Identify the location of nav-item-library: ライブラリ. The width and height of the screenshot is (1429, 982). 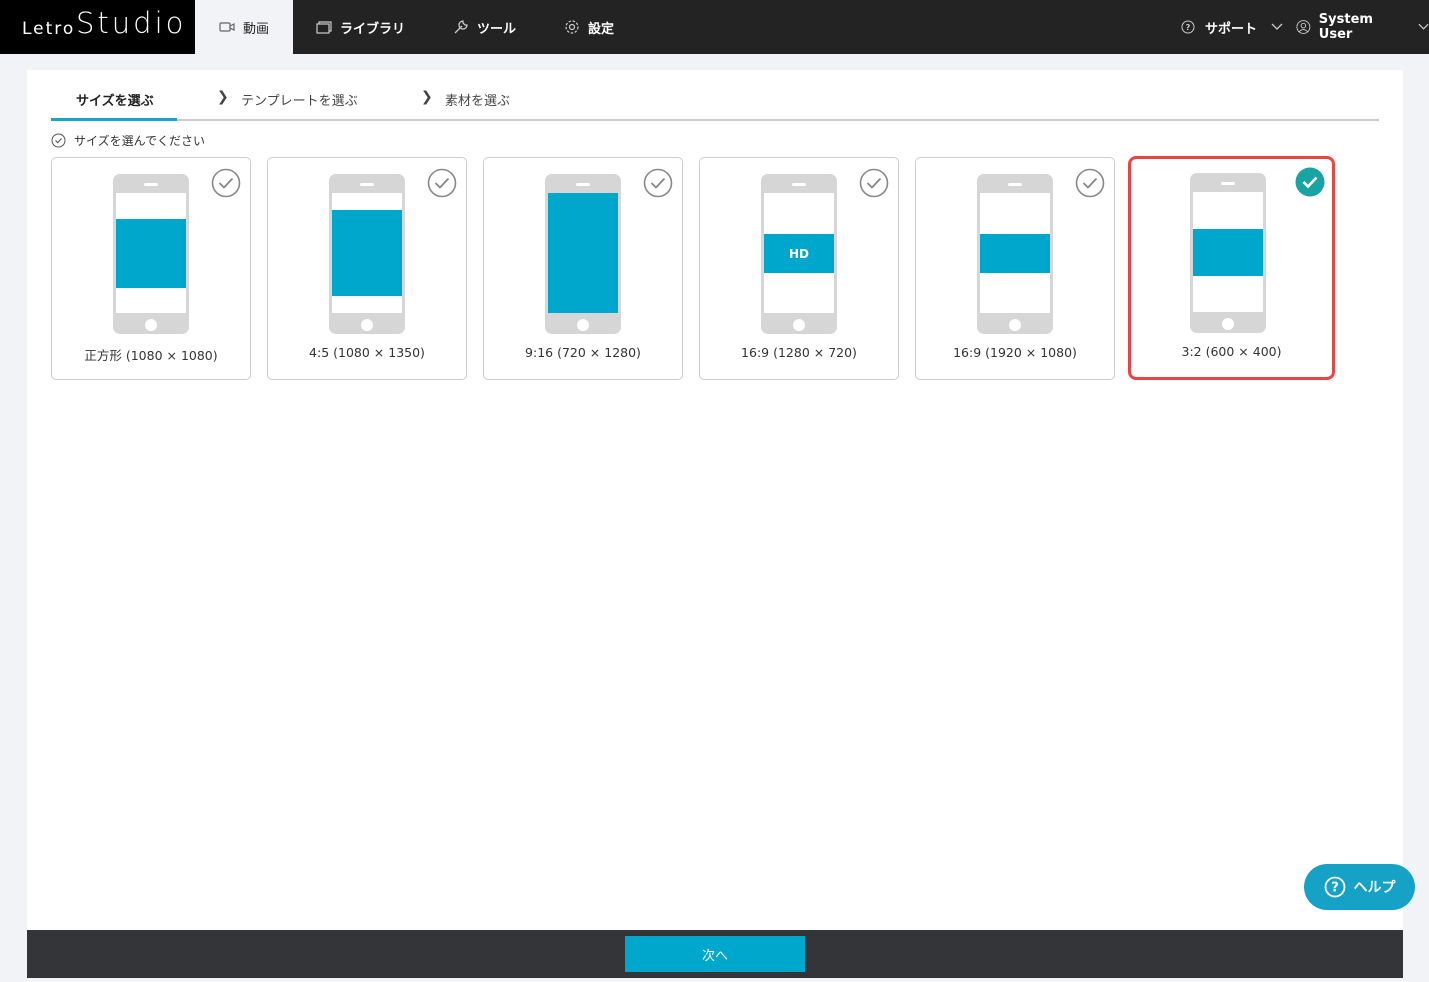
(360, 27).